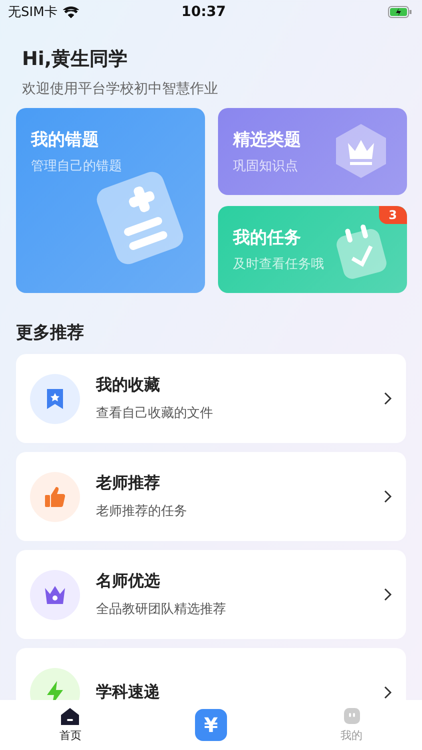 This screenshot has width=422, height=750. What do you see at coordinates (211, 674) in the screenshot?
I see `recommendation-card: 学科速递` at bounding box center [211, 674].